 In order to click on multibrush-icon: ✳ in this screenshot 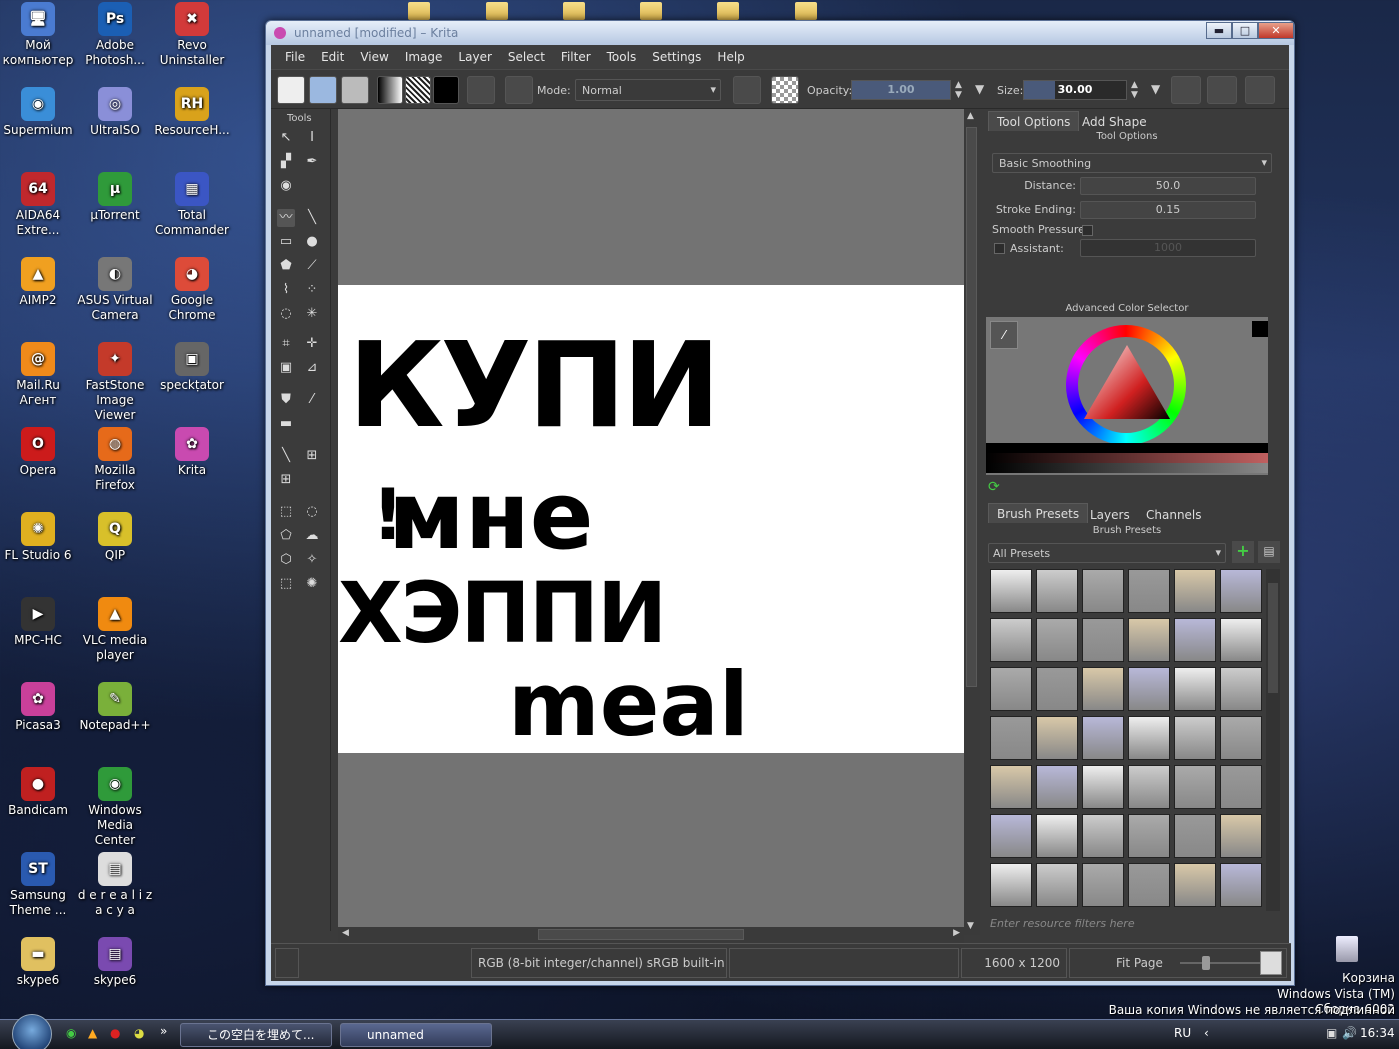, I will do `click(312, 314)`.